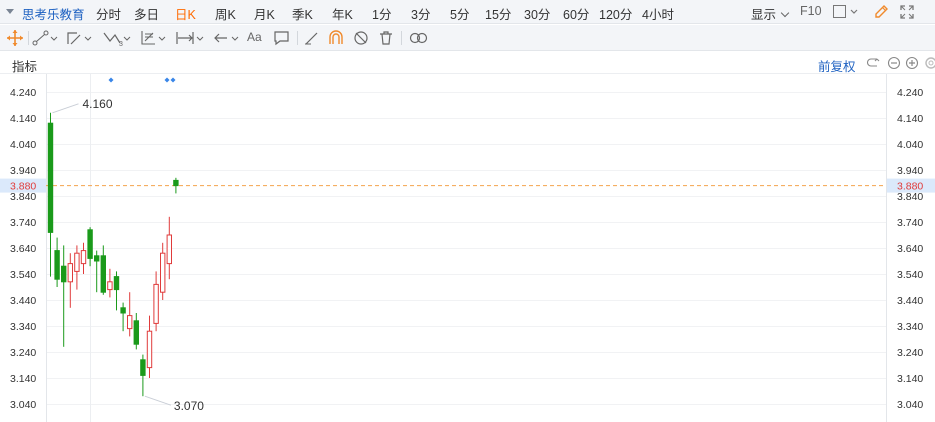 The width and height of the screenshot is (935, 422). What do you see at coordinates (658, 13) in the screenshot?
I see `period-4hour: 4小时` at bounding box center [658, 13].